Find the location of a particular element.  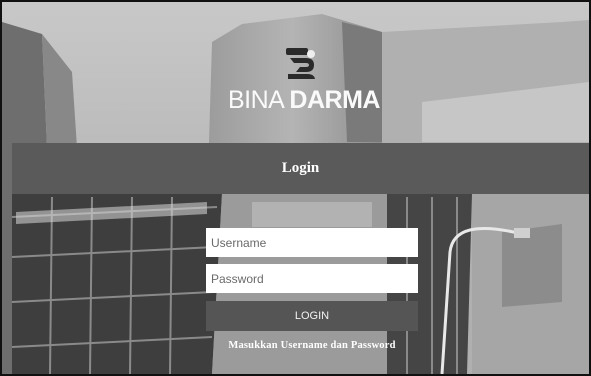

brand-name: BINA DARMA is located at coordinates (304, 100).